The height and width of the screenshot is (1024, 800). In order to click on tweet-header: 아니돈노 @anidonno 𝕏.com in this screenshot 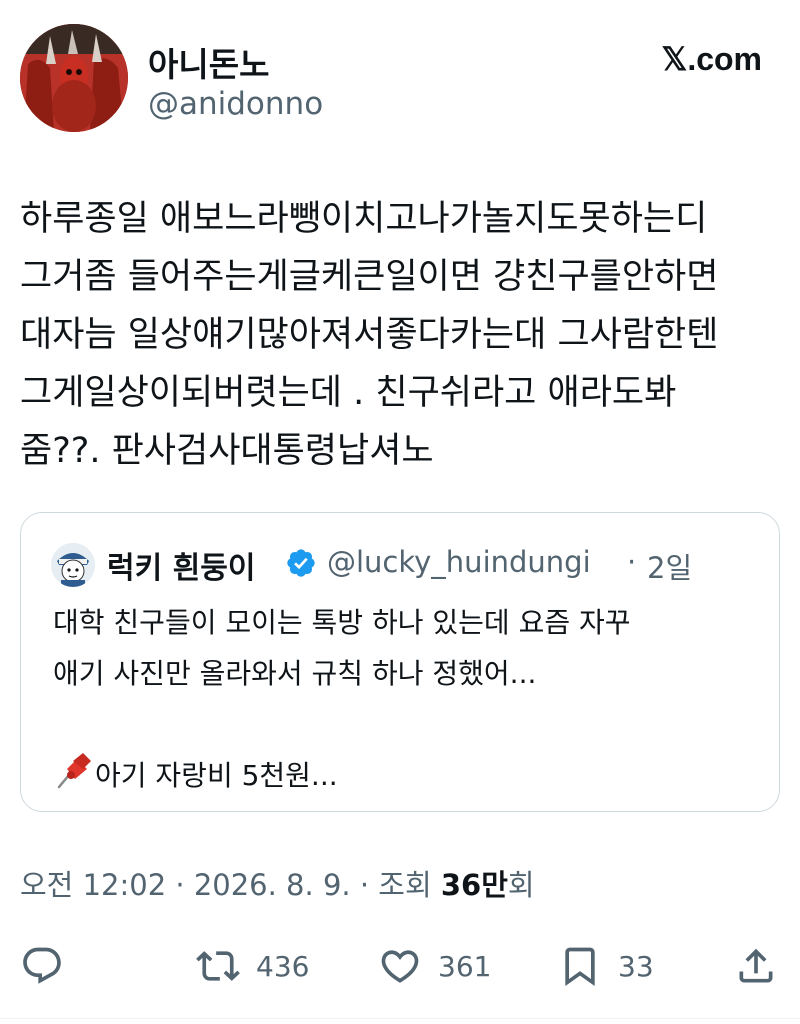, I will do `click(400, 80)`.